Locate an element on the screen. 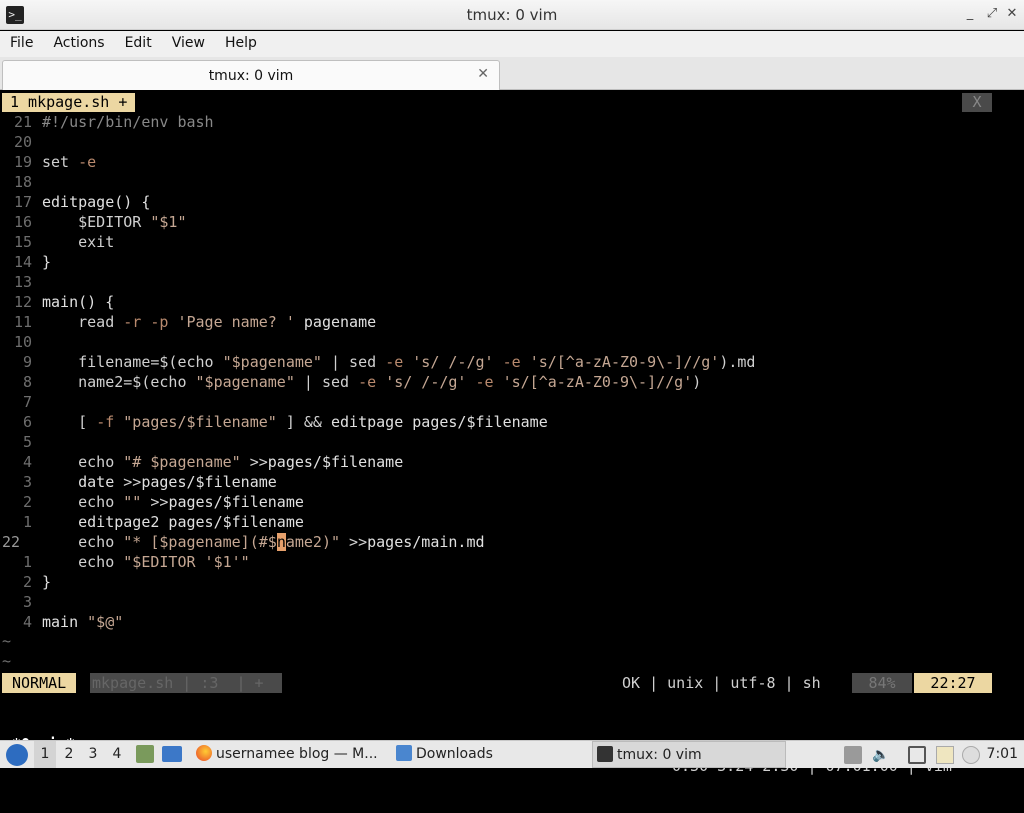 The image size is (1024, 813). window-title: tmux: 0 vim is located at coordinates (512, 15).